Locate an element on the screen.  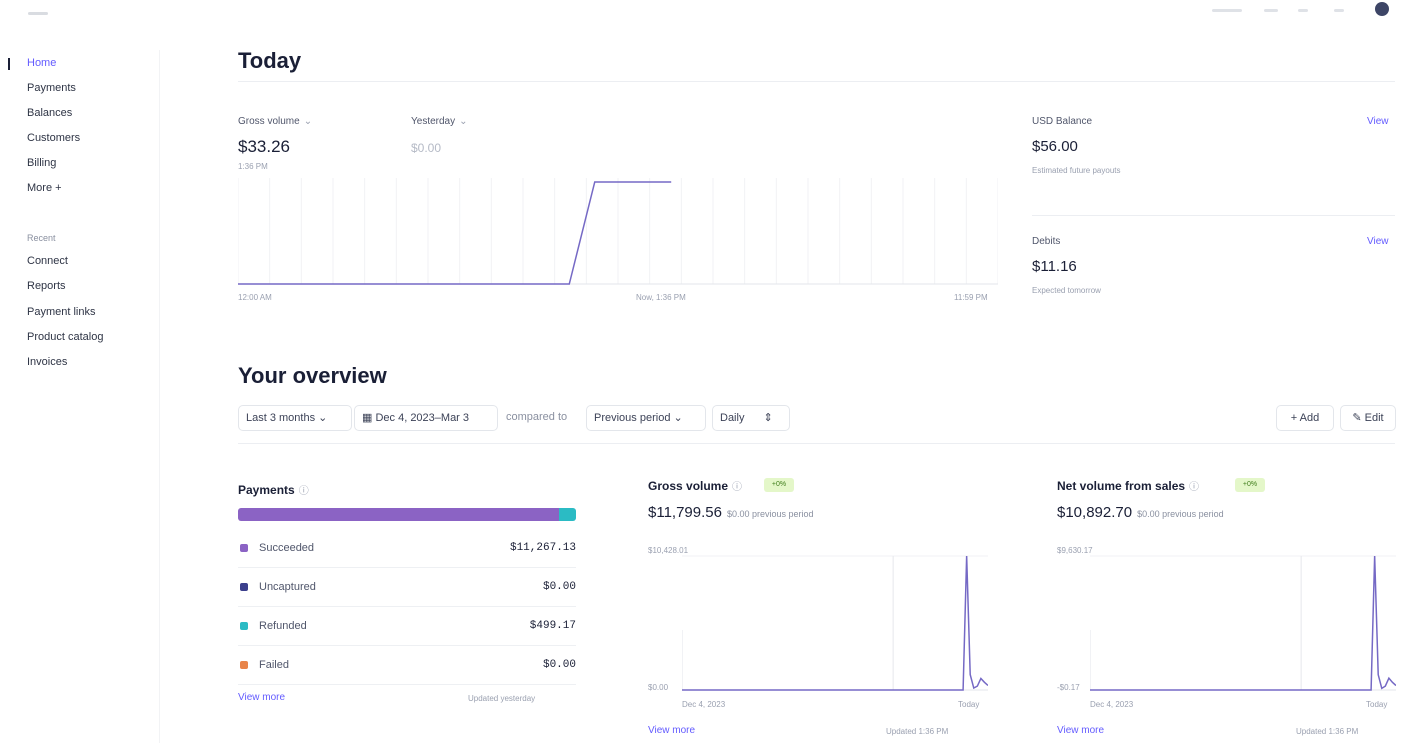
sidebar-item-more: More + is located at coordinates (44, 188).